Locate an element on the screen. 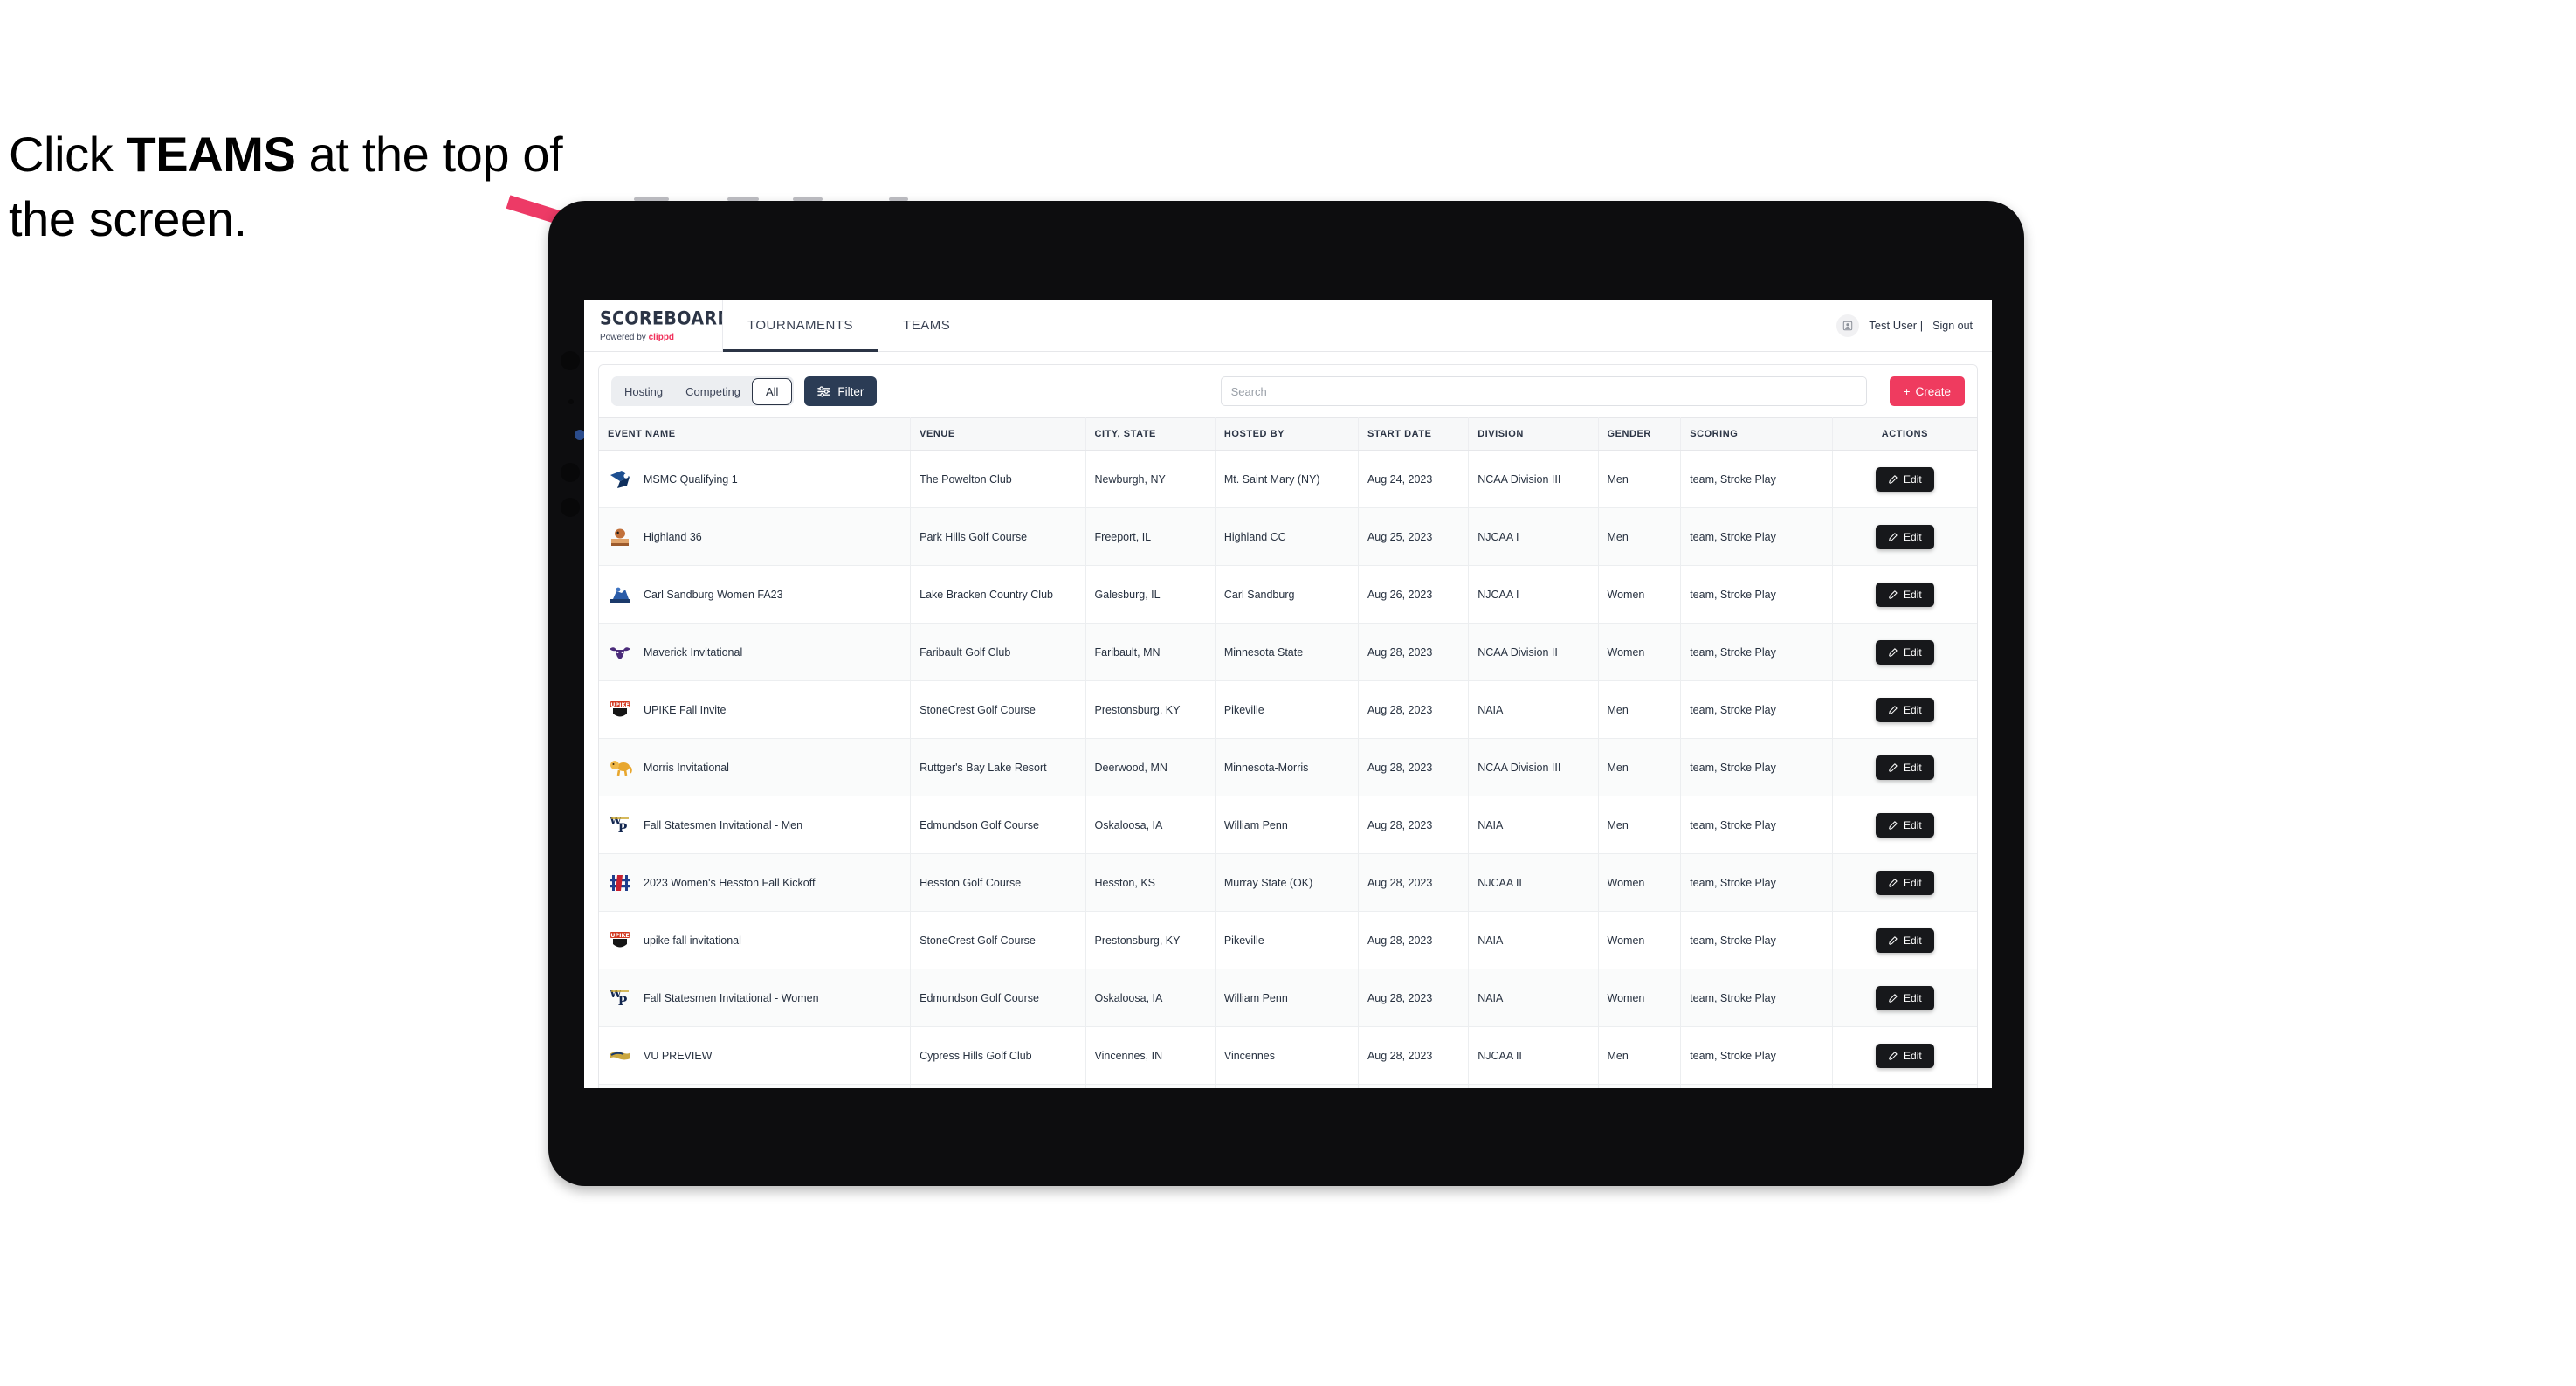 Image resolution: width=2576 pixels, height=1386 pixels. cell-event-name: MSMC Qualifying 1 is located at coordinates (755, 479).